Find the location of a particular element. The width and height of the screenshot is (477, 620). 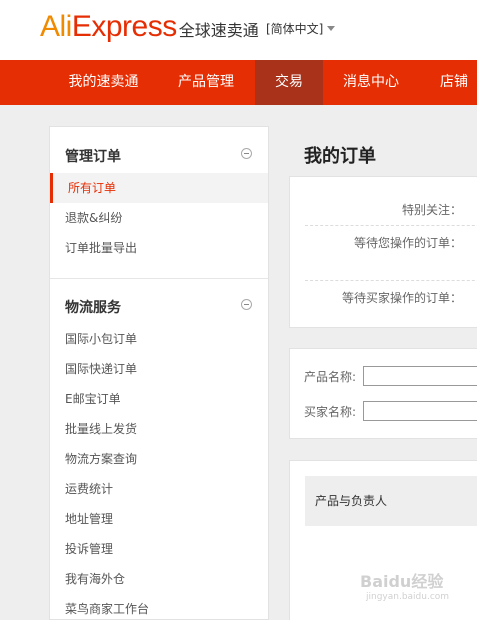

nav-item-my-aliexpress: 我的速卖通 is located at coordinates (103, 82).